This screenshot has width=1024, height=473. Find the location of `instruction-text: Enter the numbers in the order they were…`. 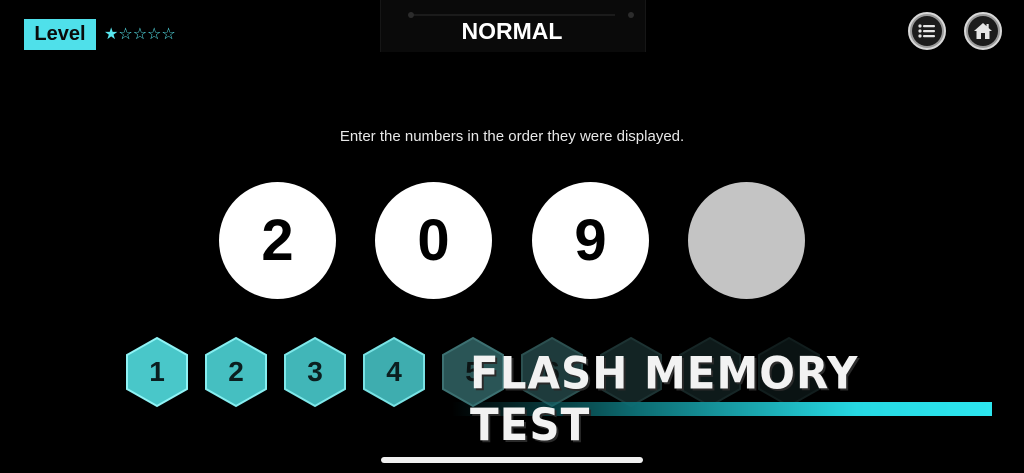

instruction-text: Enter the numbers in the order they were… is located at coordinates (512, 136).